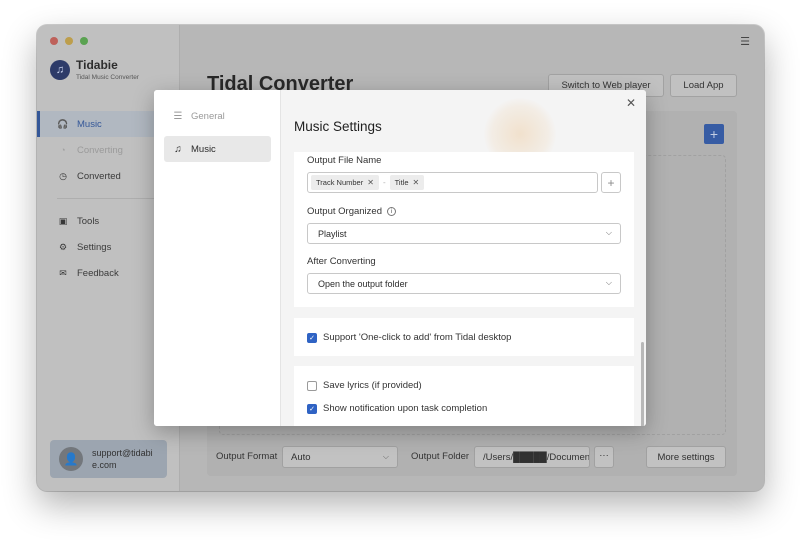 Image resolution: width=800 pixels, height=540 pixels. I want to click on tag-title: Title ✕, so click(407, 182).